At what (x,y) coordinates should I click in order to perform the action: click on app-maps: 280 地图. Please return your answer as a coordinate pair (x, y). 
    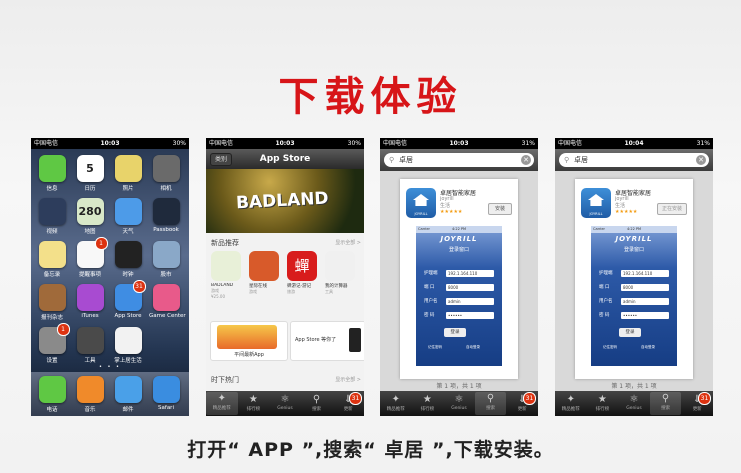
    Looking at the image, I should click on (90, 217).